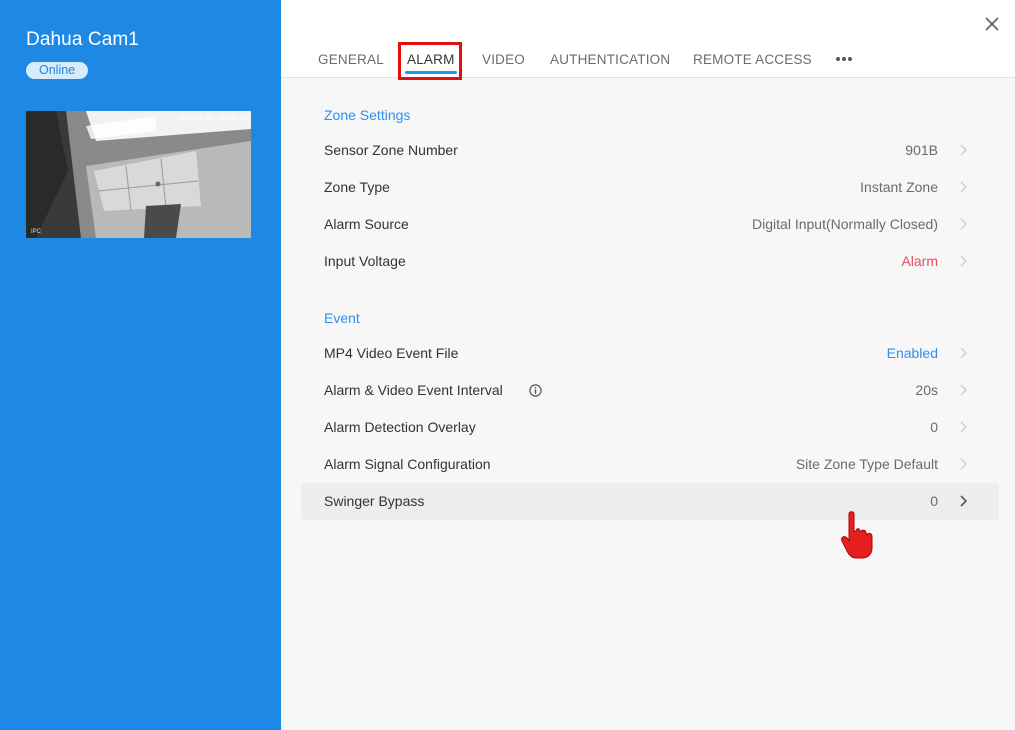  Describe the element at coordinates (342, 318) in the screenshot. I see `section-title-event: Event` at that location.